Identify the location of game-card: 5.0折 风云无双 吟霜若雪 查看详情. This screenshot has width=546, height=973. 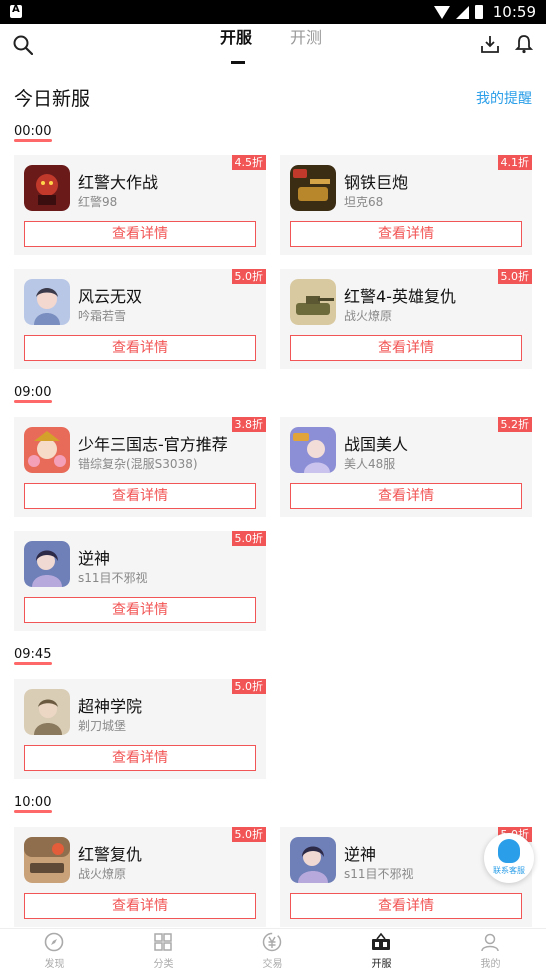
(140, 319).